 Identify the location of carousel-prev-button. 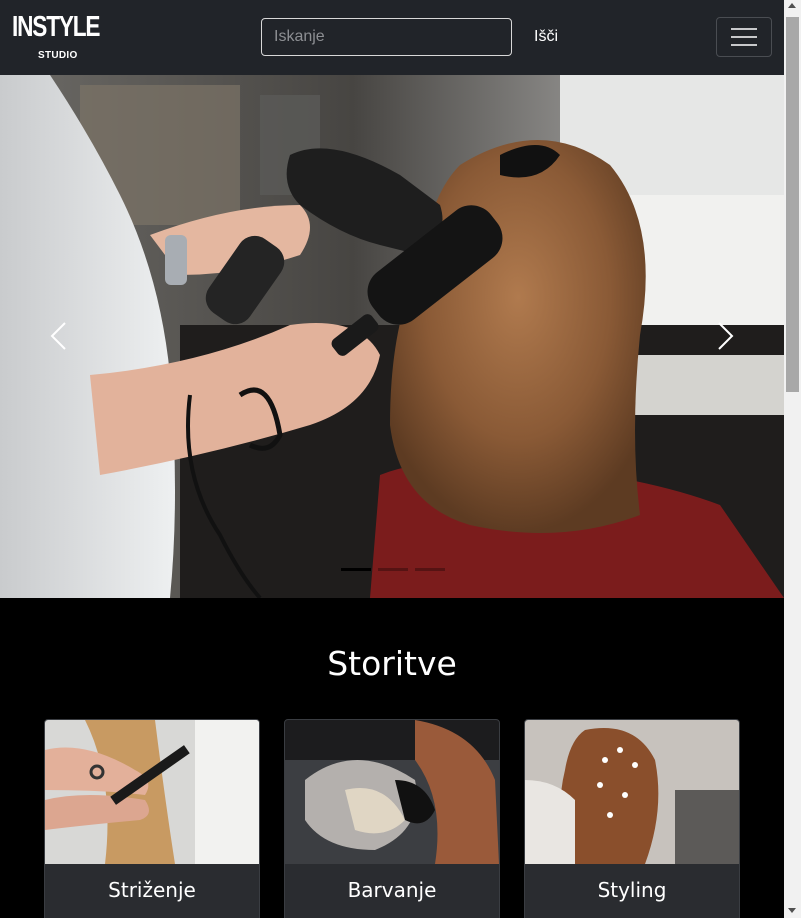
(59, 336).